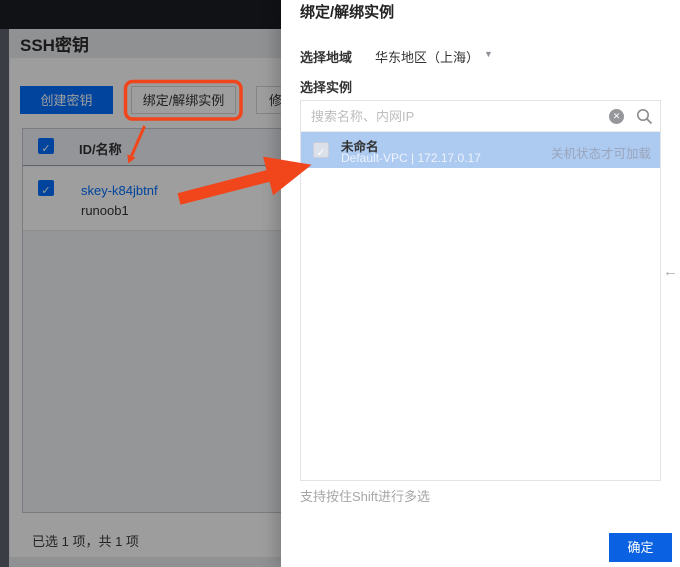  I want to click on search-input, so click(480, 116).